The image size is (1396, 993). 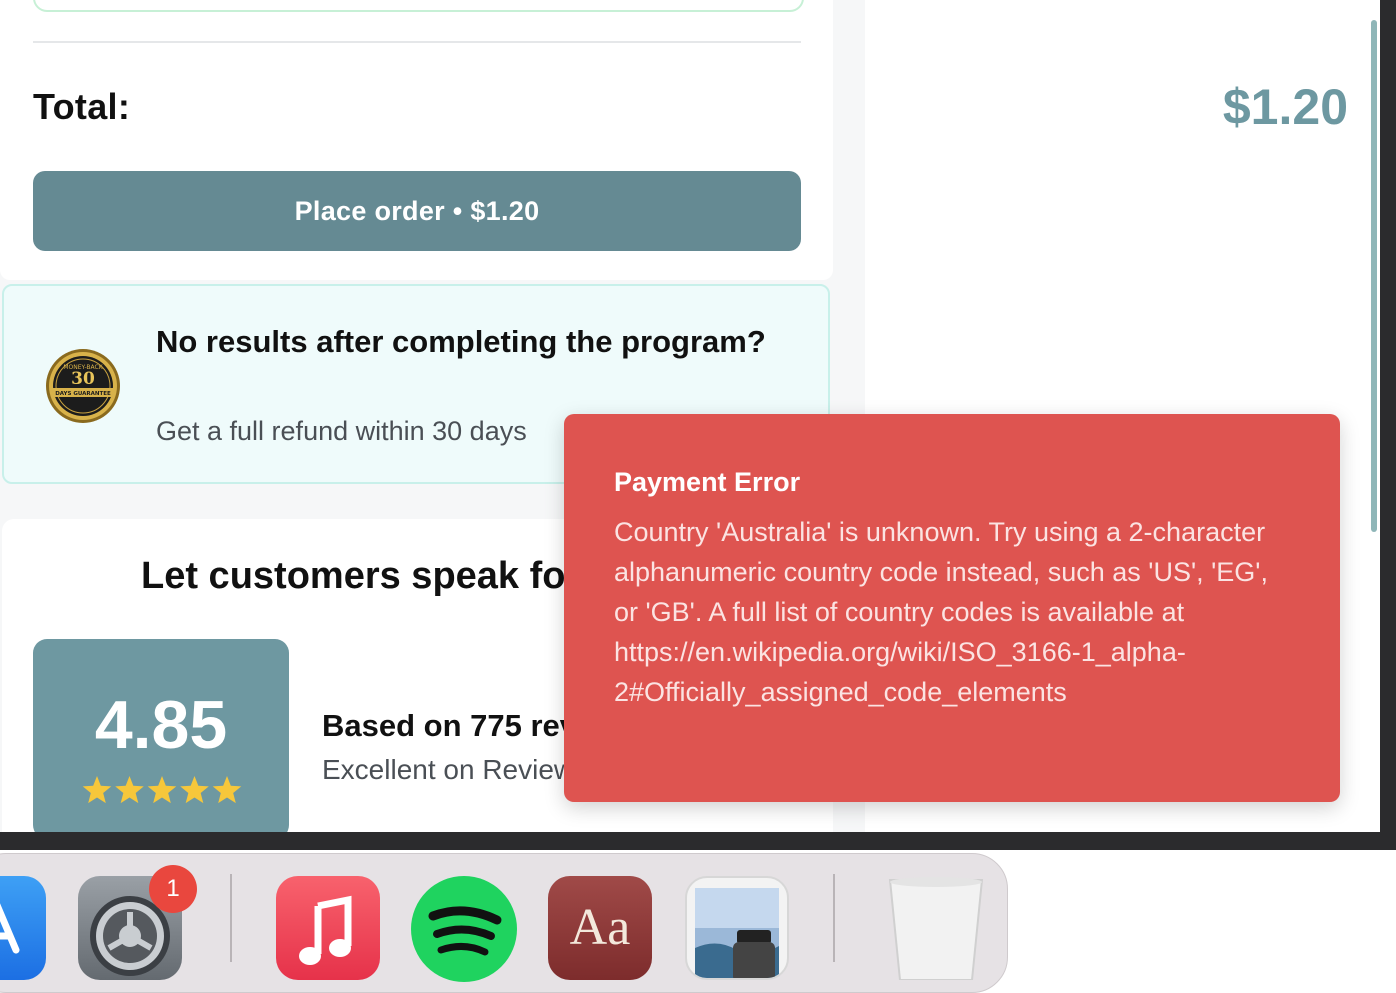 I want to click on total-value: $1.20, so click(x=1285, y=107).